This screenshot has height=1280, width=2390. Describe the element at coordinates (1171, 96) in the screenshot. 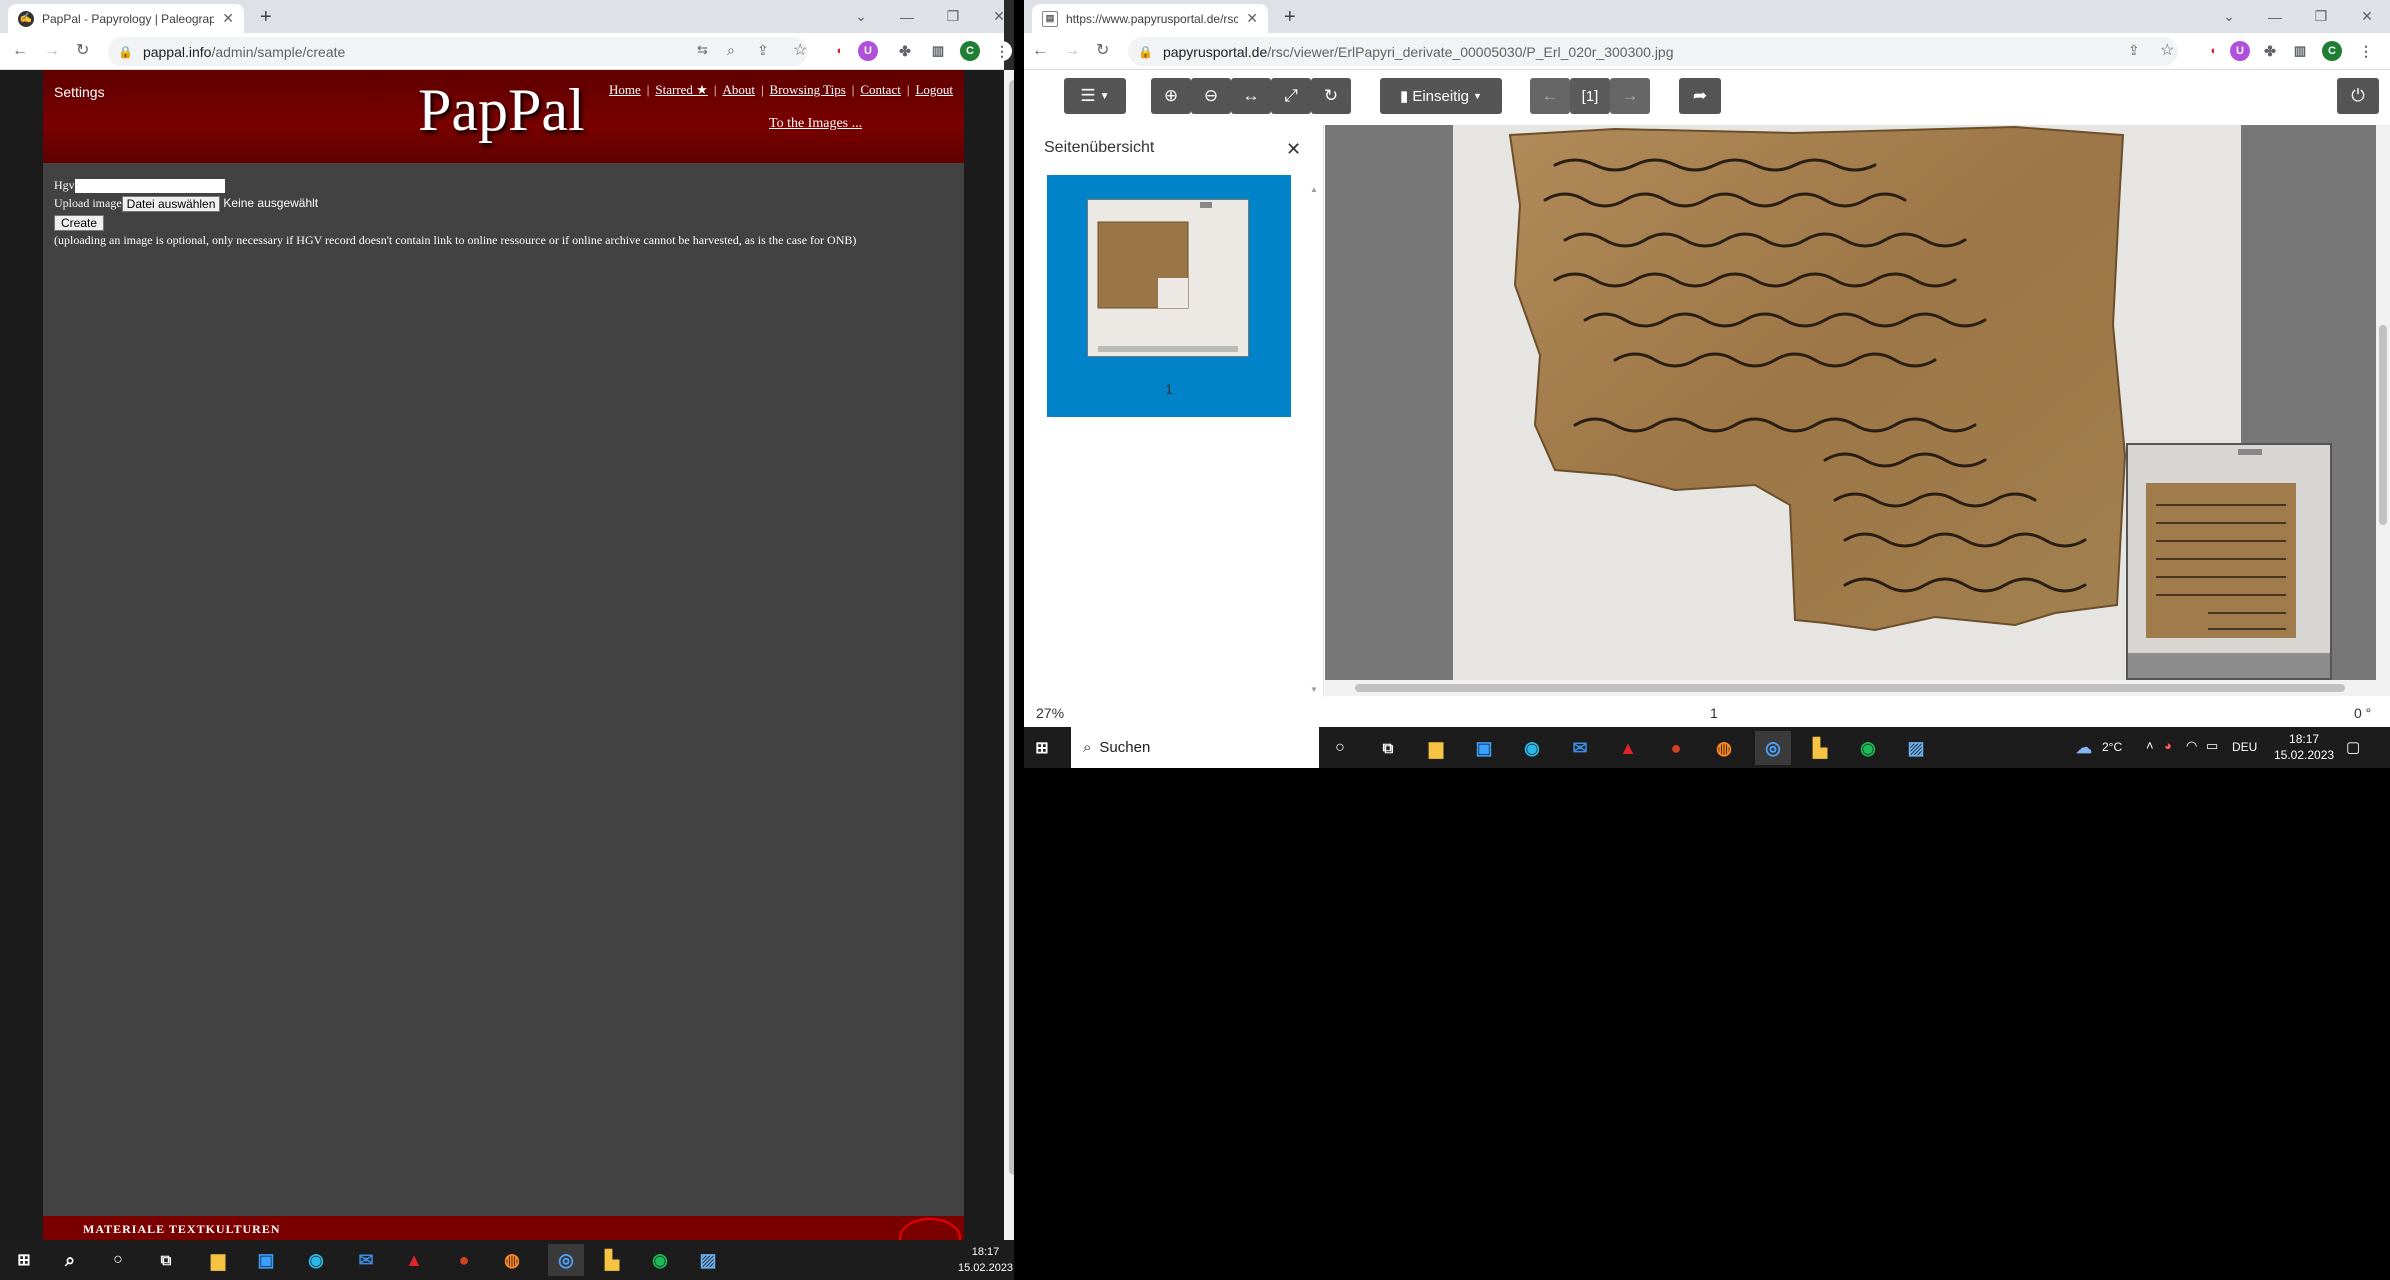

I see `zoom-in-button: ⊕` at that location.